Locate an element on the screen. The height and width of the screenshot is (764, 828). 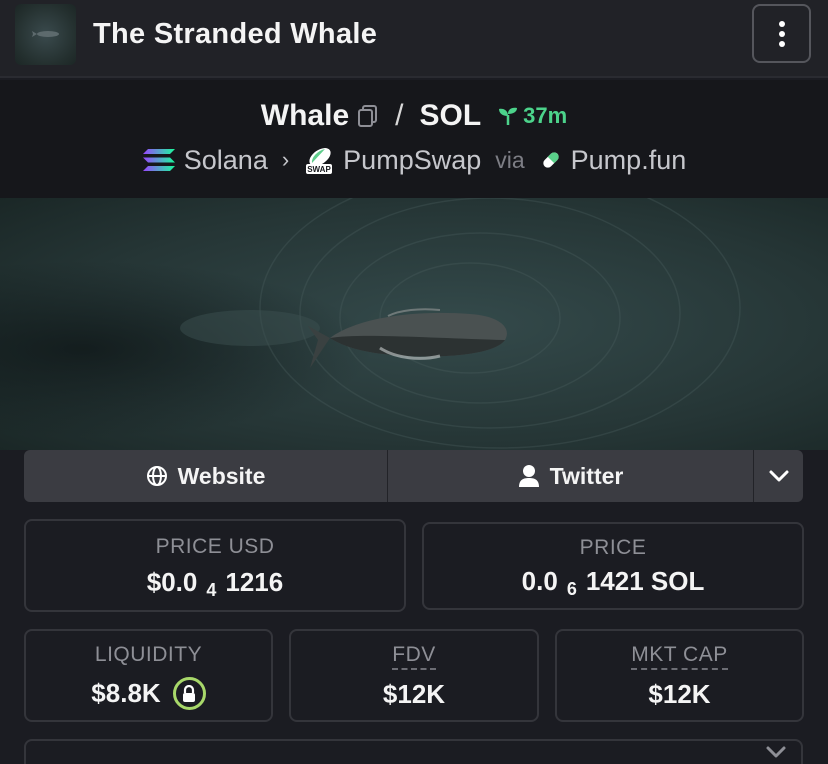
more-links-button is located at coordinates (778, 476).